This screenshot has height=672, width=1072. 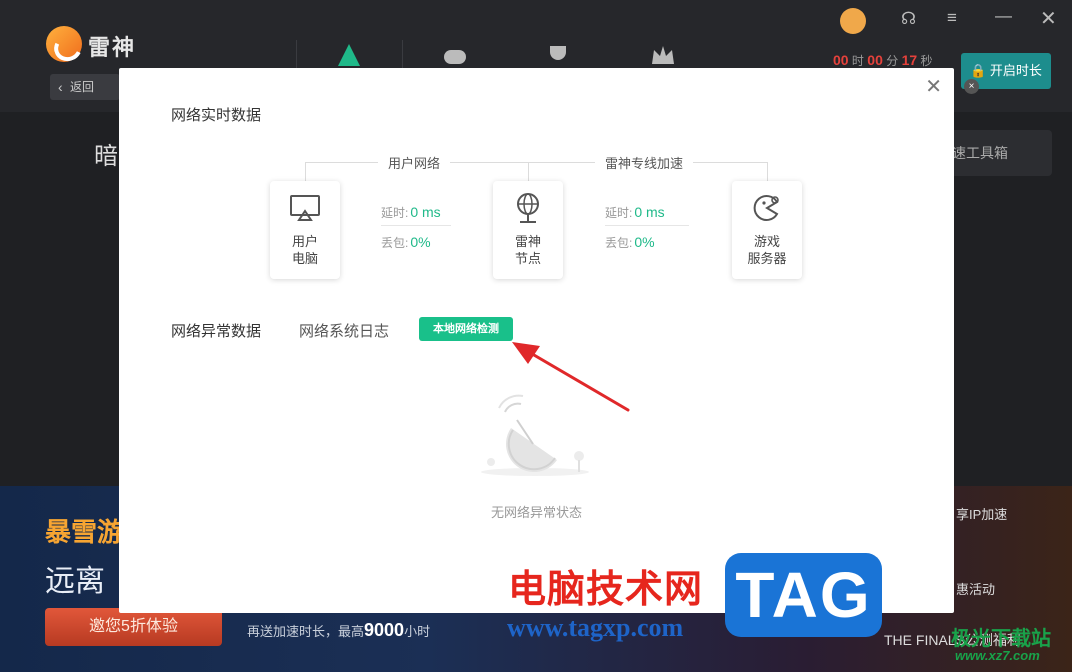 What do you see at coordinates (803, 595) in the screenshot?
I see `watermark-tag-logo: TAG` at bounding box center [803, 595].